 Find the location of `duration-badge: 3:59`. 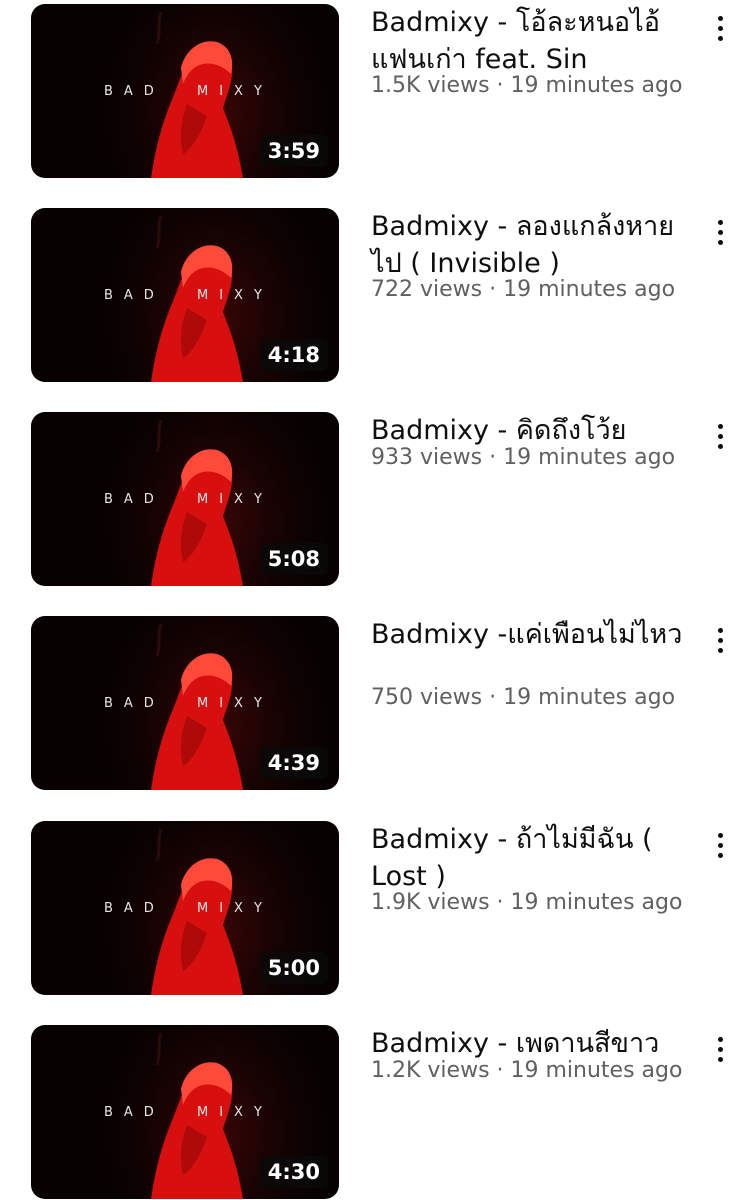

duration-badge: 3:59 is located at coordinates (293, 151).